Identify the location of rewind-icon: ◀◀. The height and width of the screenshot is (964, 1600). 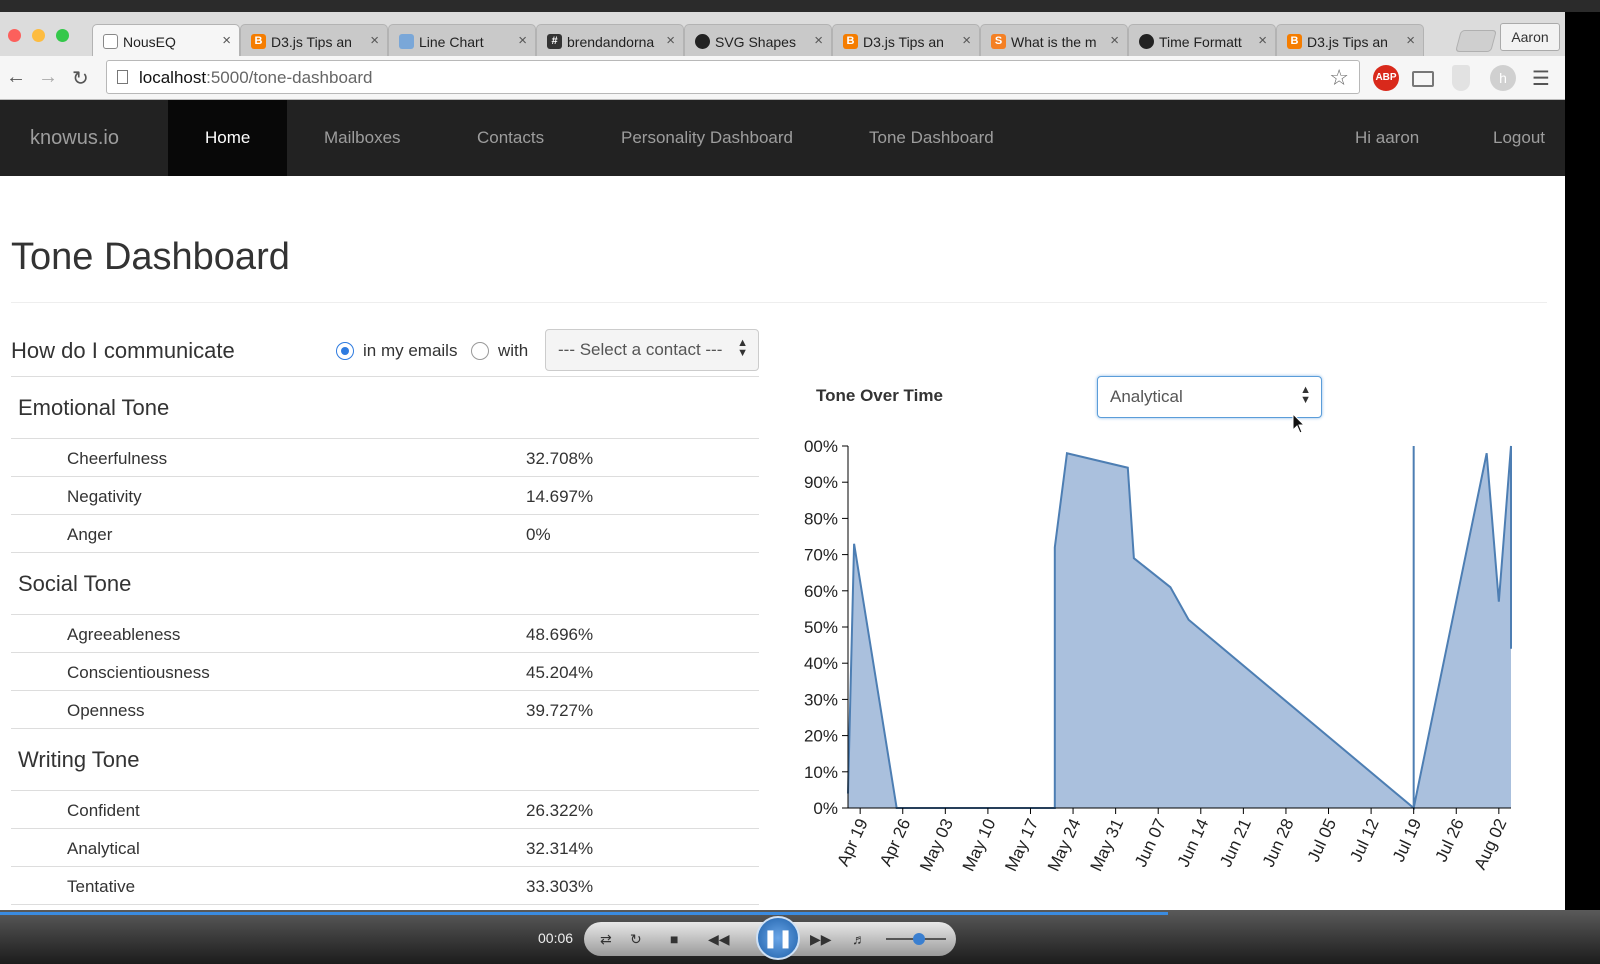
(719, 939).